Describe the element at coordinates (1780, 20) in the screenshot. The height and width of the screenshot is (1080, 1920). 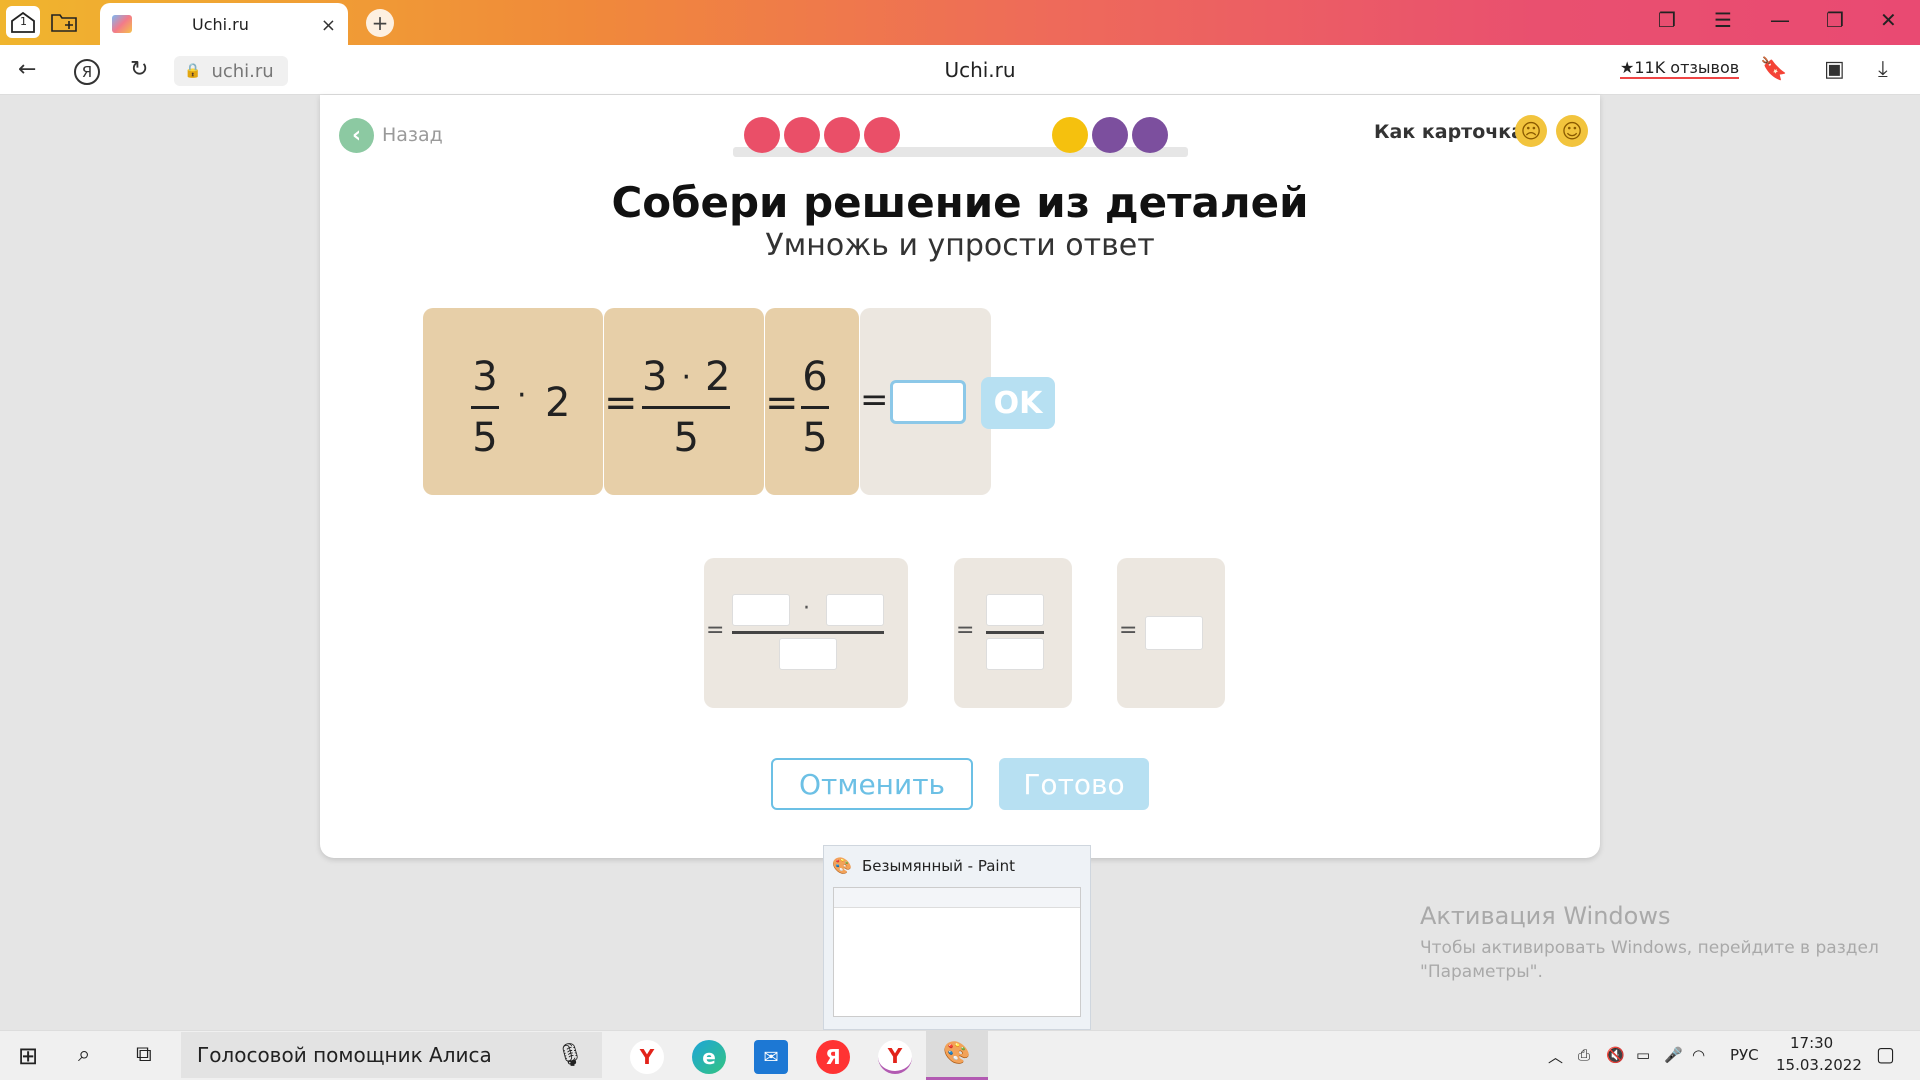
I see `minimize-icon: —` at that location.